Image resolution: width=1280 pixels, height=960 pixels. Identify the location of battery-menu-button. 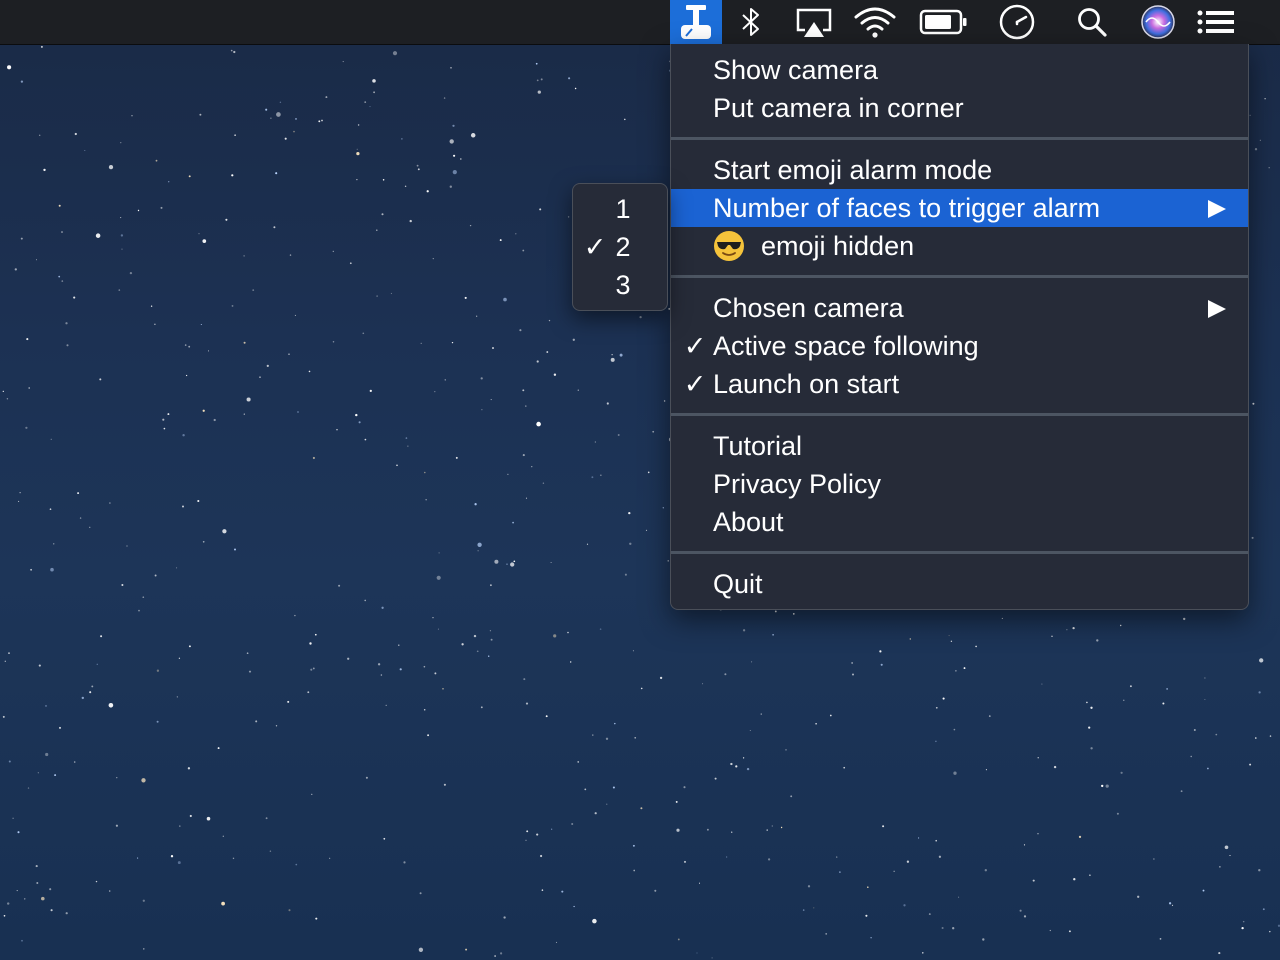
(944, 22).